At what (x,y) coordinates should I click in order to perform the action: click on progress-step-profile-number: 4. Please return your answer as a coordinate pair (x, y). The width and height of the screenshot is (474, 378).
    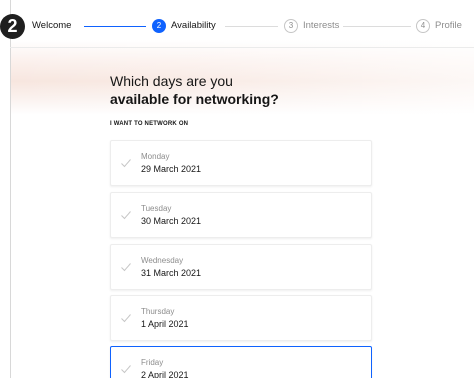
    Looking at the image, I should click on (423, 26).